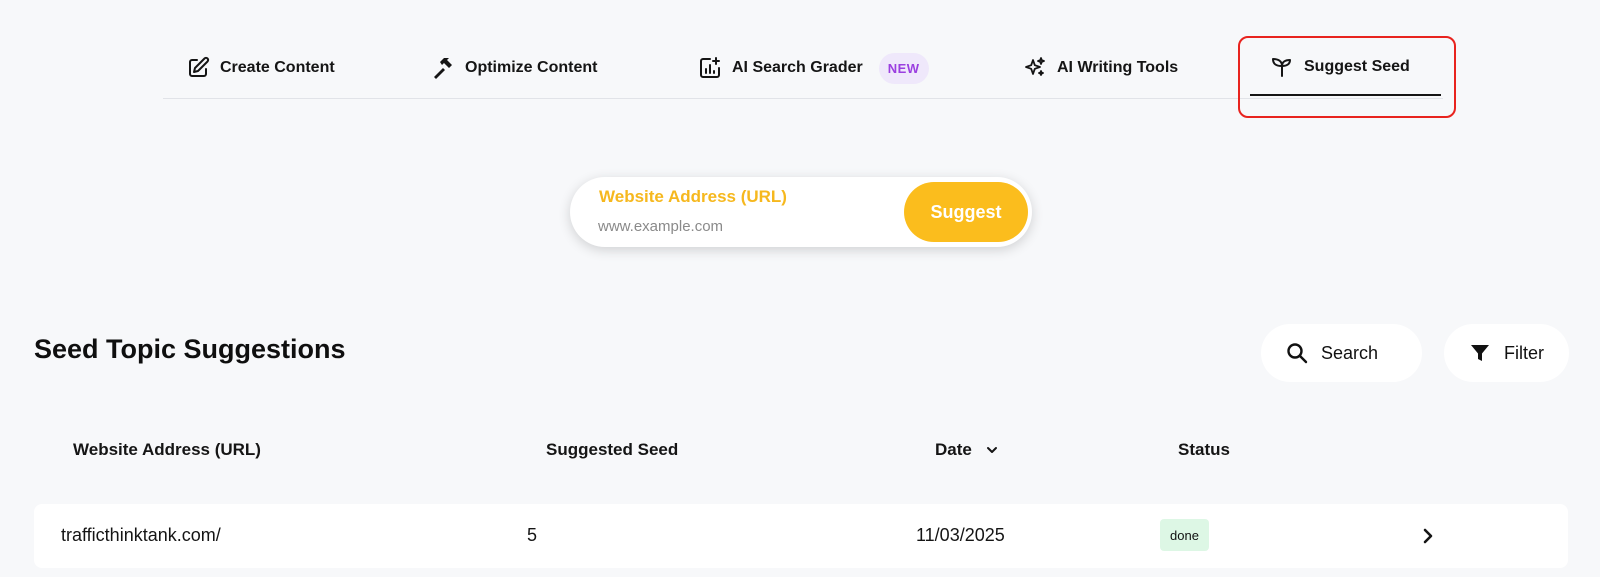 The width and height of the screenshot is (1600, 577). Describe the element at coordinates (1204, 449) in the screenshot. I see `column-header-status: Status` at that location.